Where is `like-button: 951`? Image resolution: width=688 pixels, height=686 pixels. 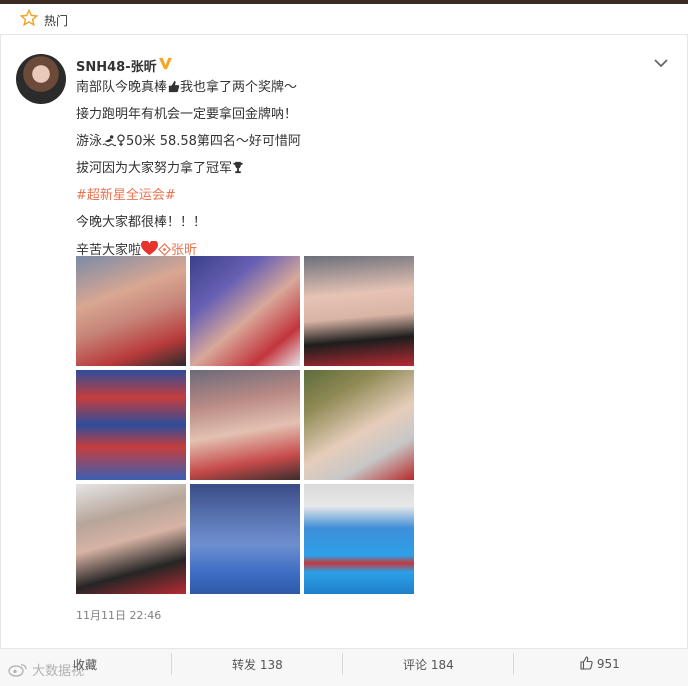
like-button: 951 is located at coordinates (599, 663).